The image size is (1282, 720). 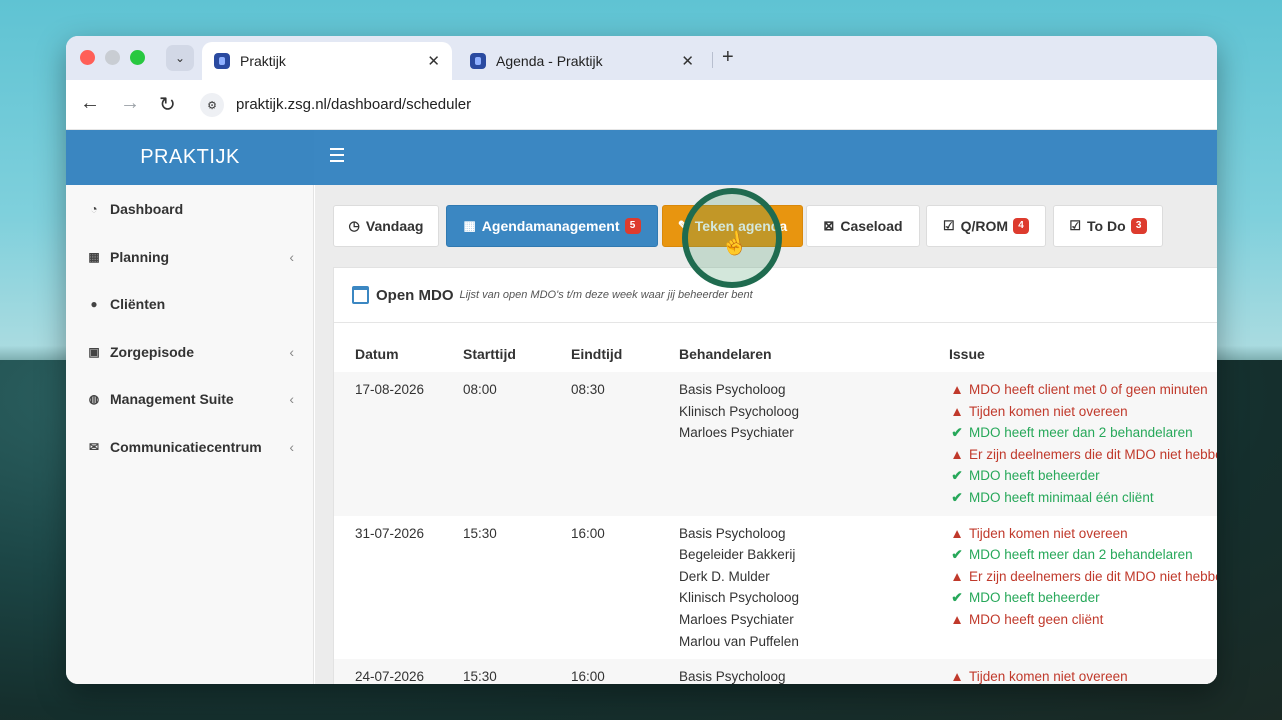 What do you see at coordinates (112, 57) in the screenshot?
I see `minimize-window-button` at bounding box center [112, 57].